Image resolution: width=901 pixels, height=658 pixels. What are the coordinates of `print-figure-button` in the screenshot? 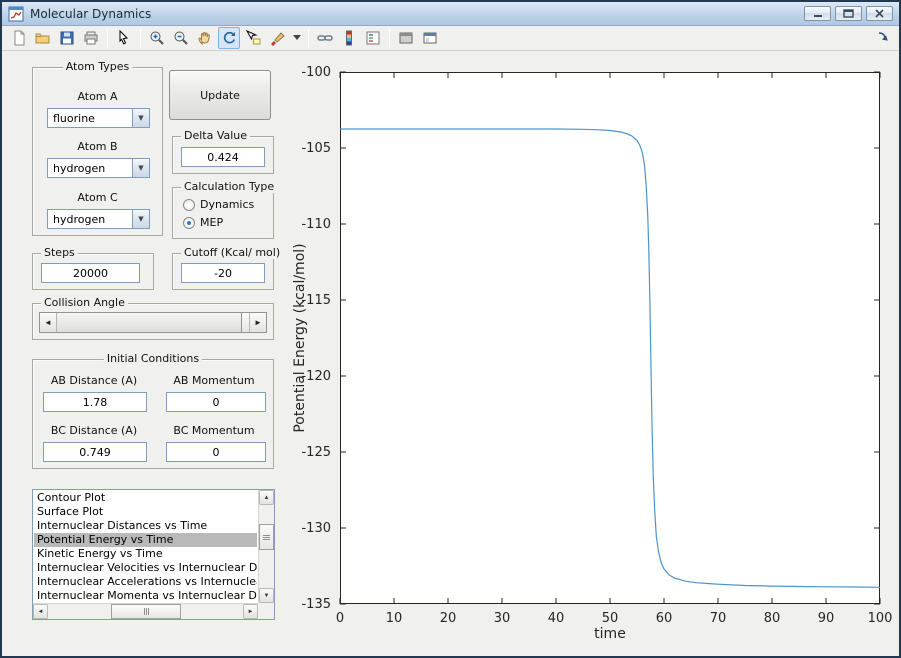 It's located at (91, 38).